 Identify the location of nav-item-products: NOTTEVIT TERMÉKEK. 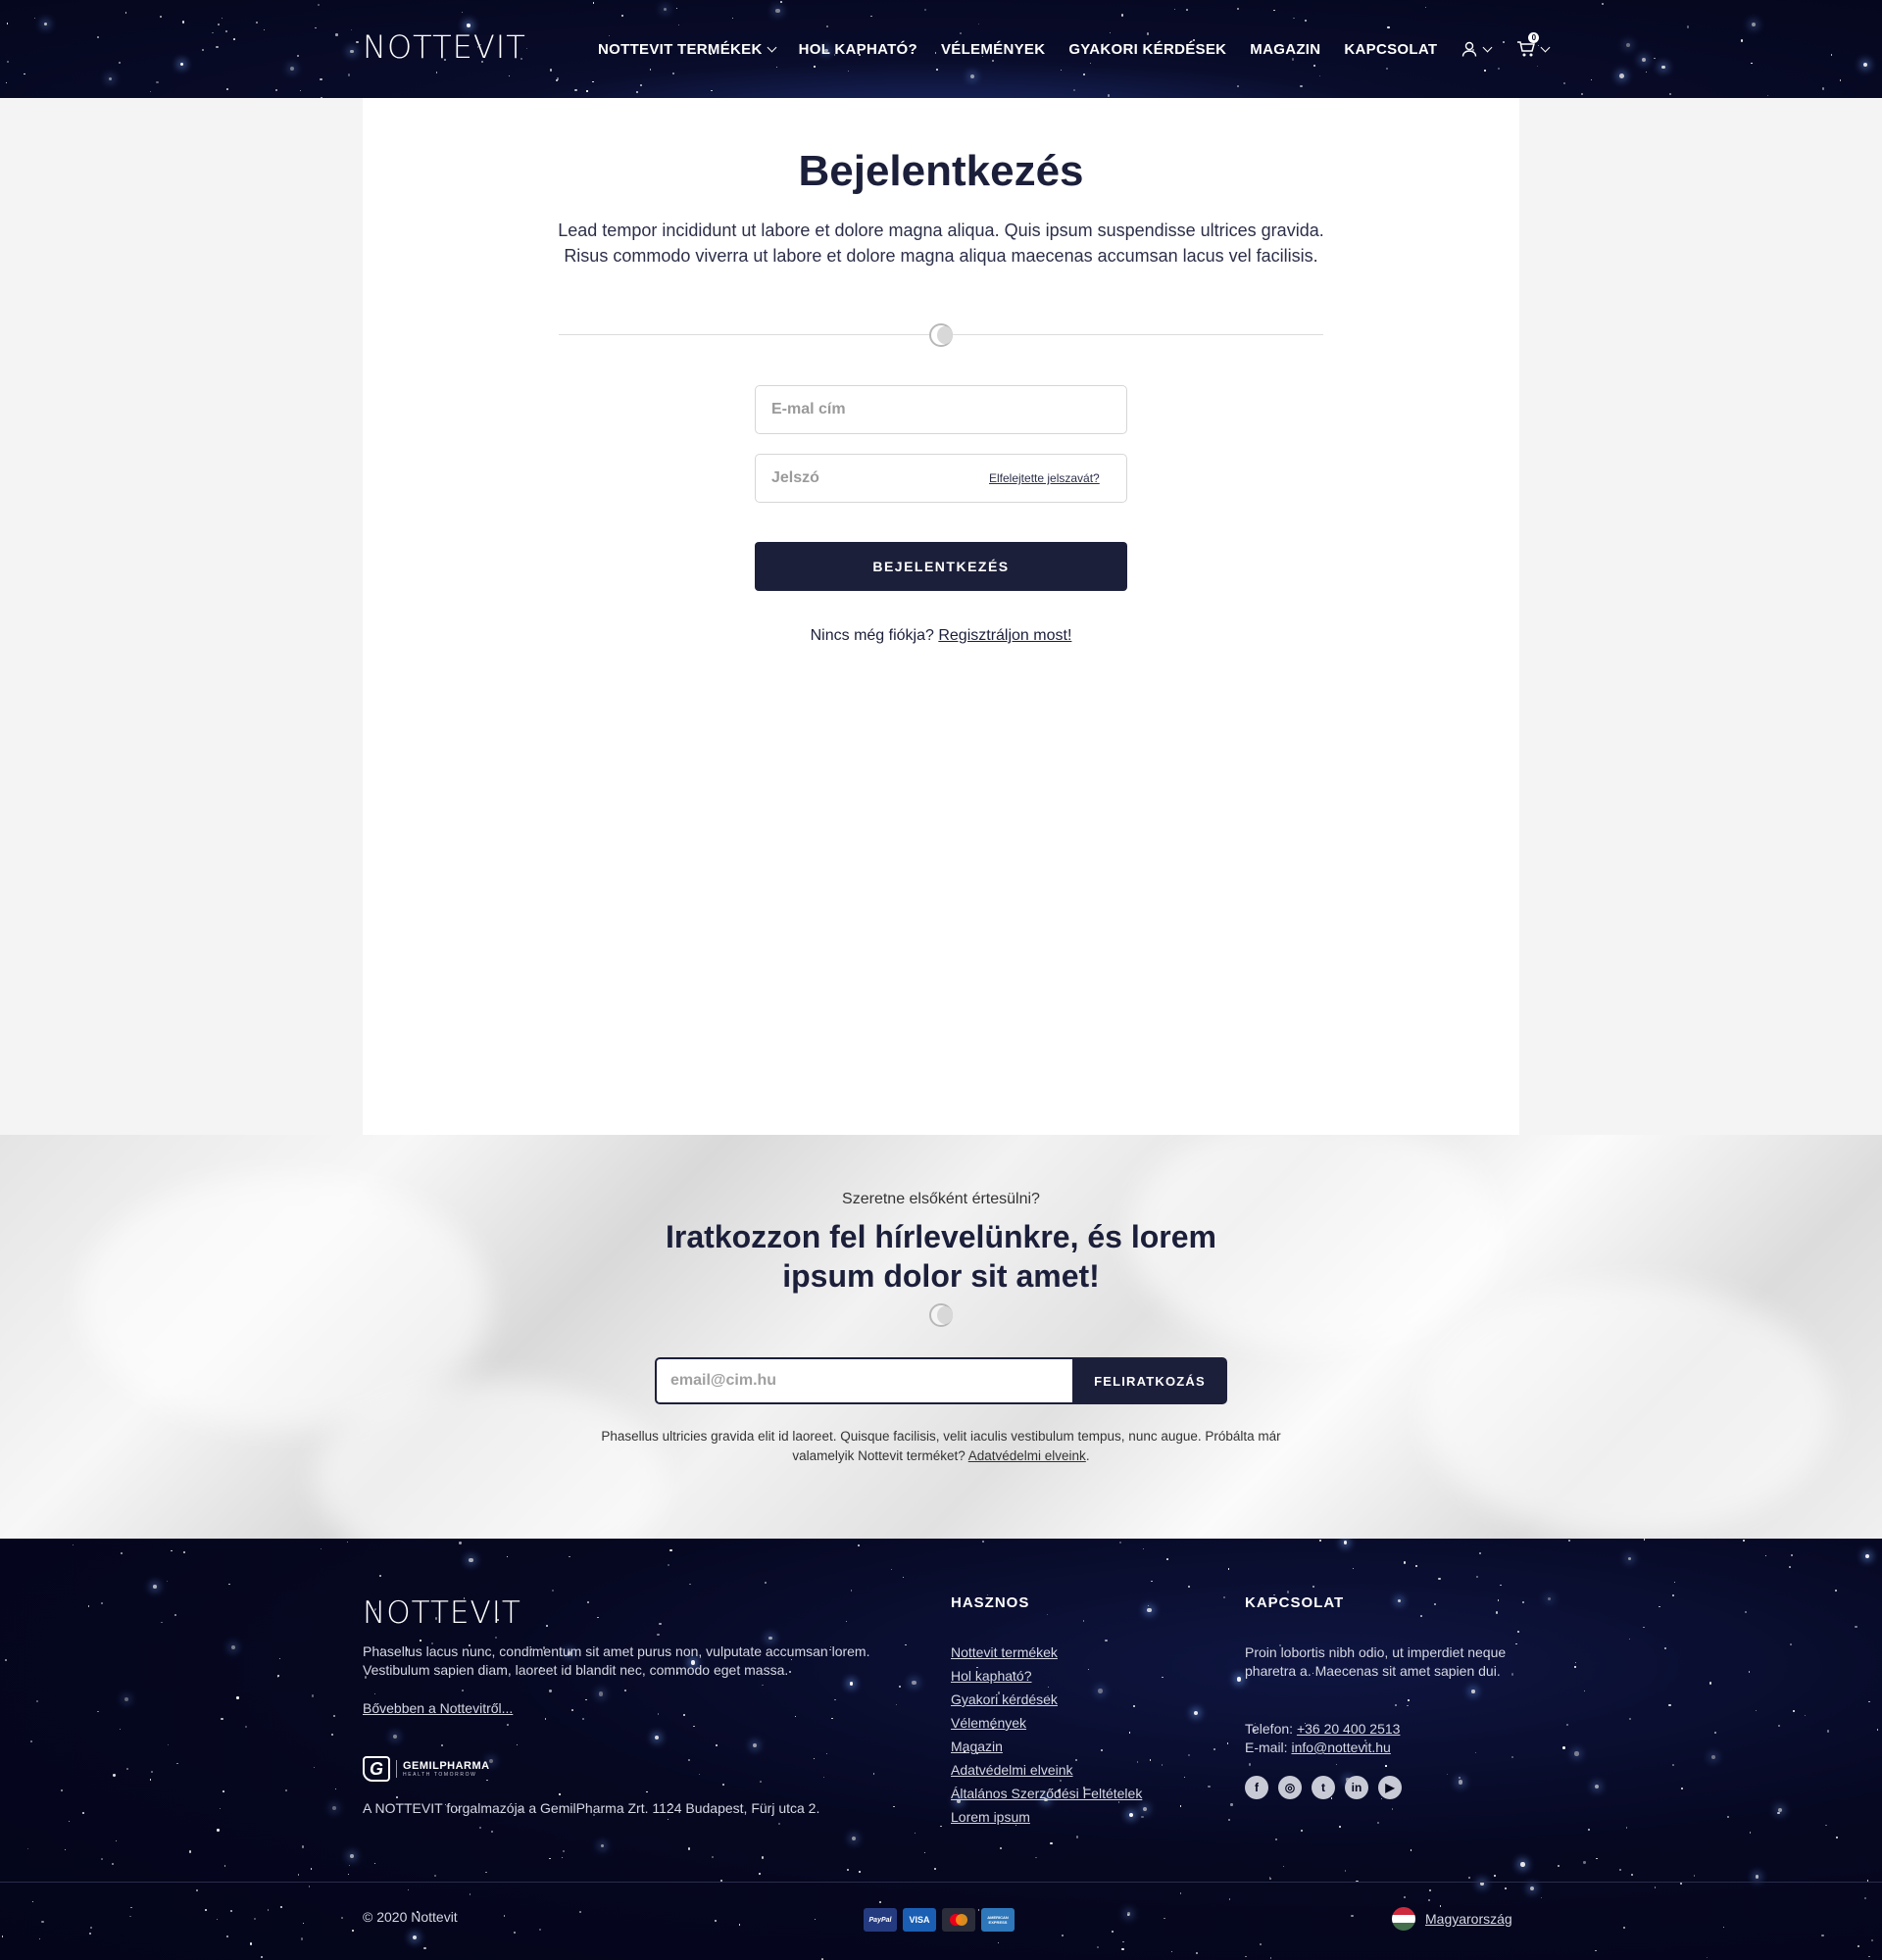
(688, 49).